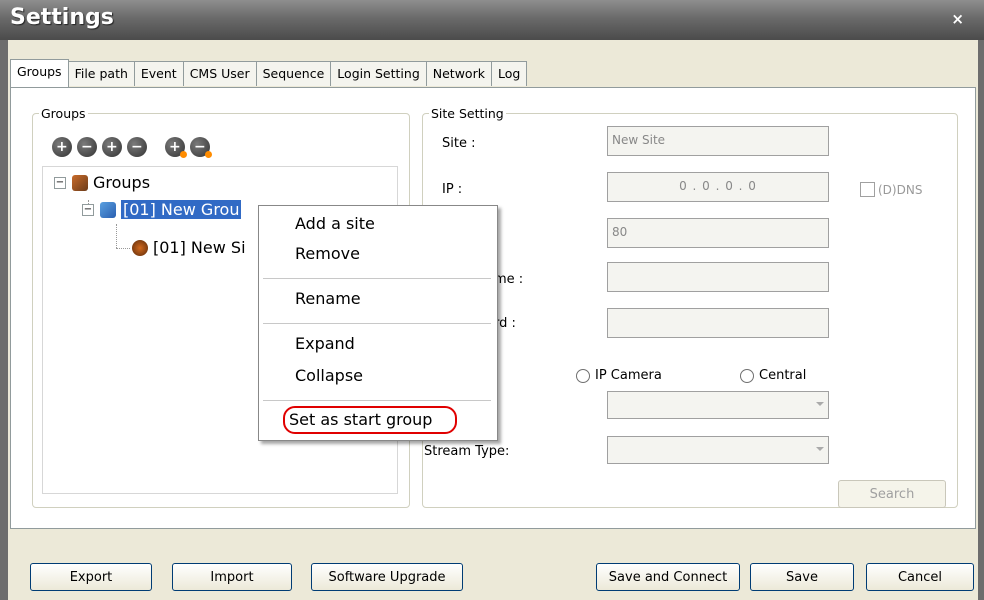 This screenshot has width=984, height=600. Describe the element at coordinates (900, 189) in the screenshot. I see `ddns-label: (D)DNS` at that location.